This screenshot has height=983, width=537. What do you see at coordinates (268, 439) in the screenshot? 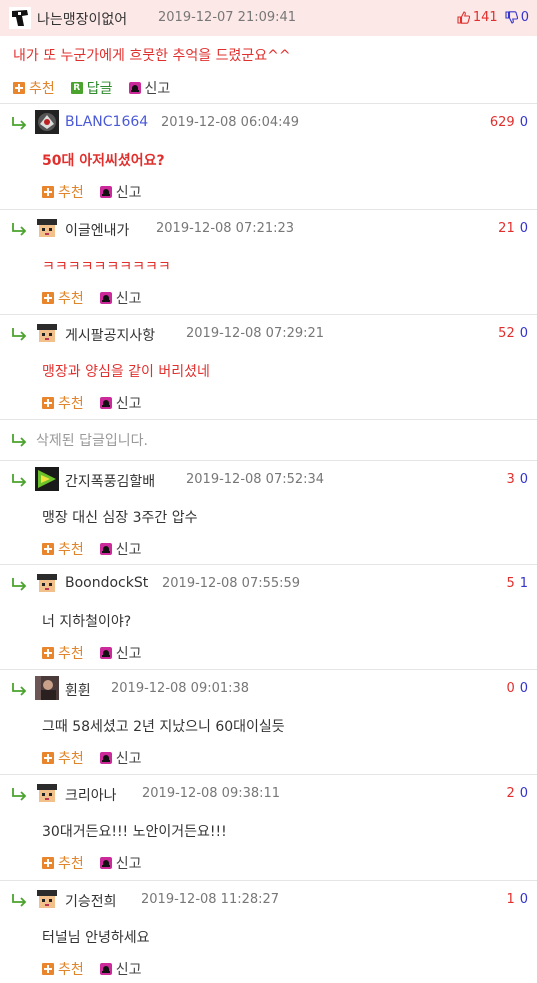
I see `comment-item: 삭제된 답글입니다.` at bounding box center [268, 439].